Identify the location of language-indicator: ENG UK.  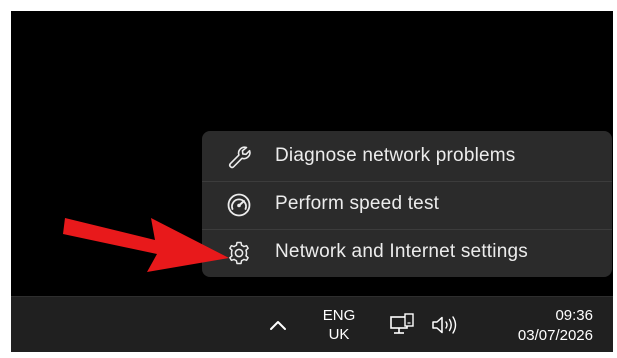
(339, 325).